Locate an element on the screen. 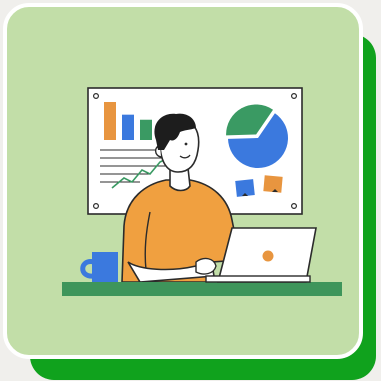 Image resolution: width=381 pixels, height=381 pixels. mug-body is located at coordinates (105, 267).